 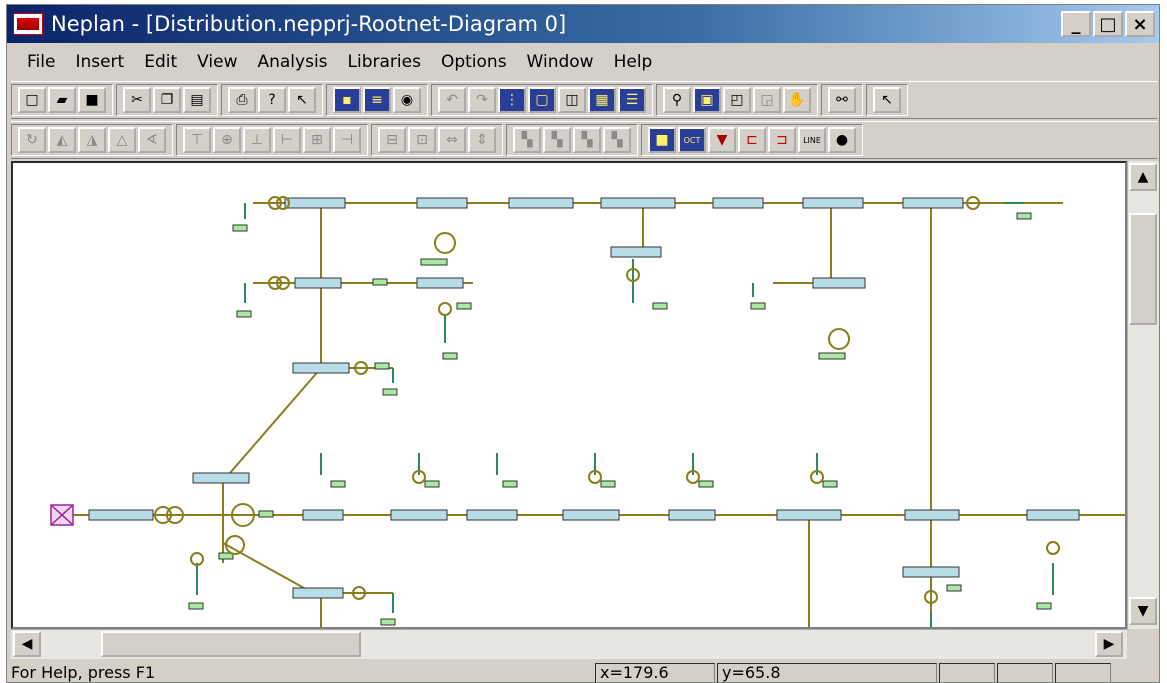 What do you see at coordinates (632, 100) in the screenshot?
I see `list-icon: ☰` at bounding box center [632, 100].